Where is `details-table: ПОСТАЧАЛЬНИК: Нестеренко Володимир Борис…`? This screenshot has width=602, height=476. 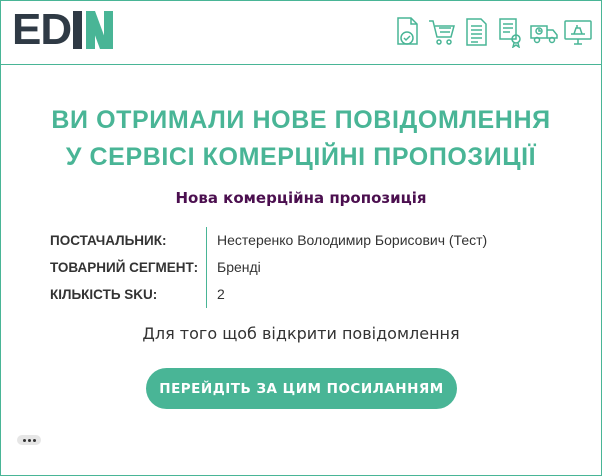
details-table: ПОСТАЧАЛЬНИК: Нестеренко Володимир Борис… is located at coordinates (268, 267).